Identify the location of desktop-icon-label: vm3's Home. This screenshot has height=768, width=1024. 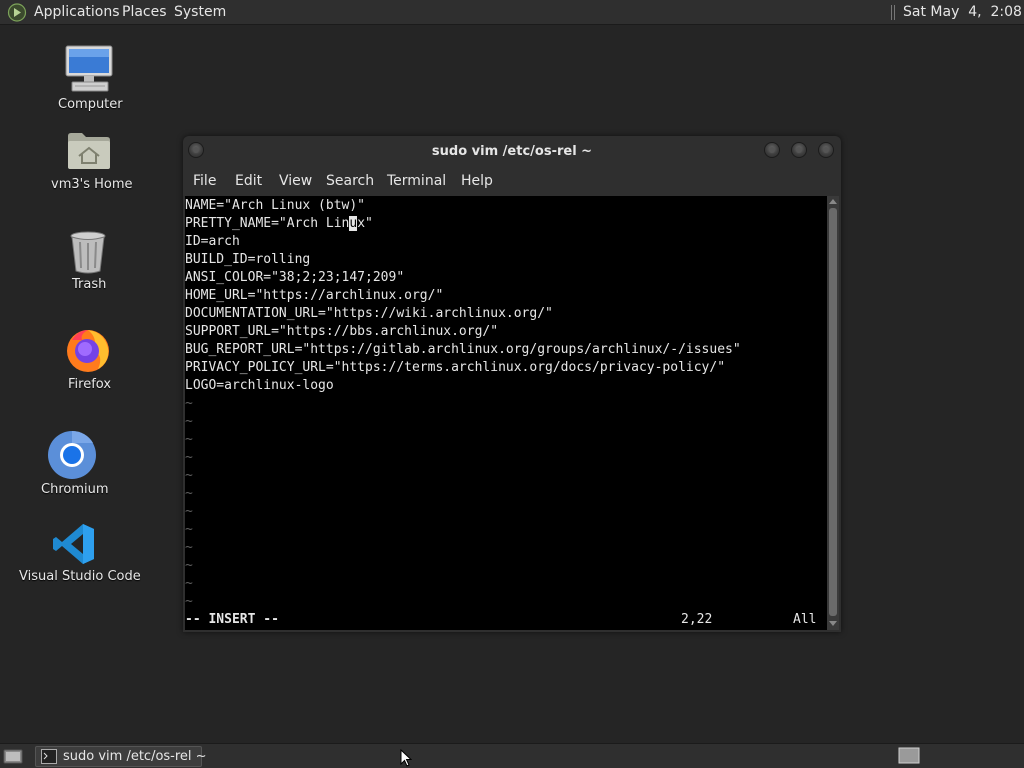
(92, 184).